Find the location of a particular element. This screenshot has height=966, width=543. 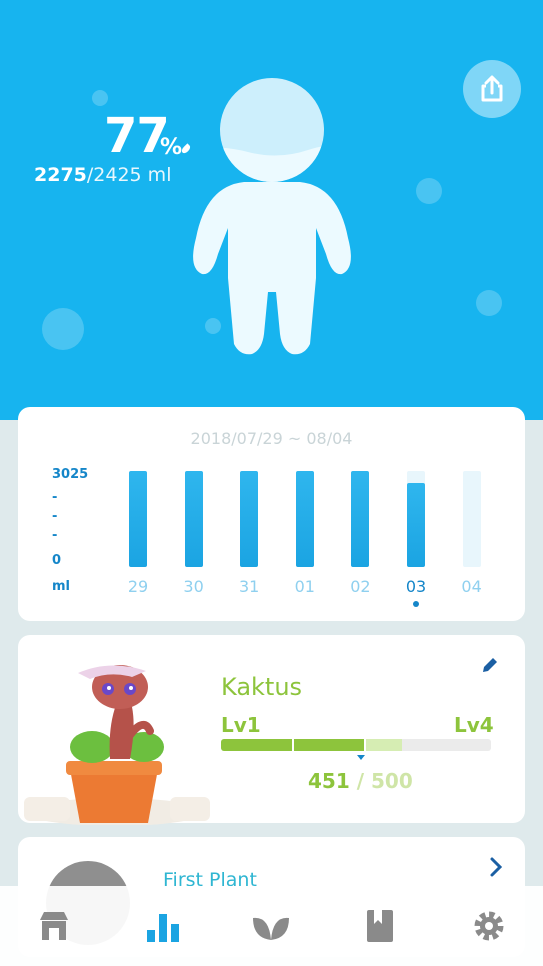

bottom-tab-bar is located at coordinates (271, 926).